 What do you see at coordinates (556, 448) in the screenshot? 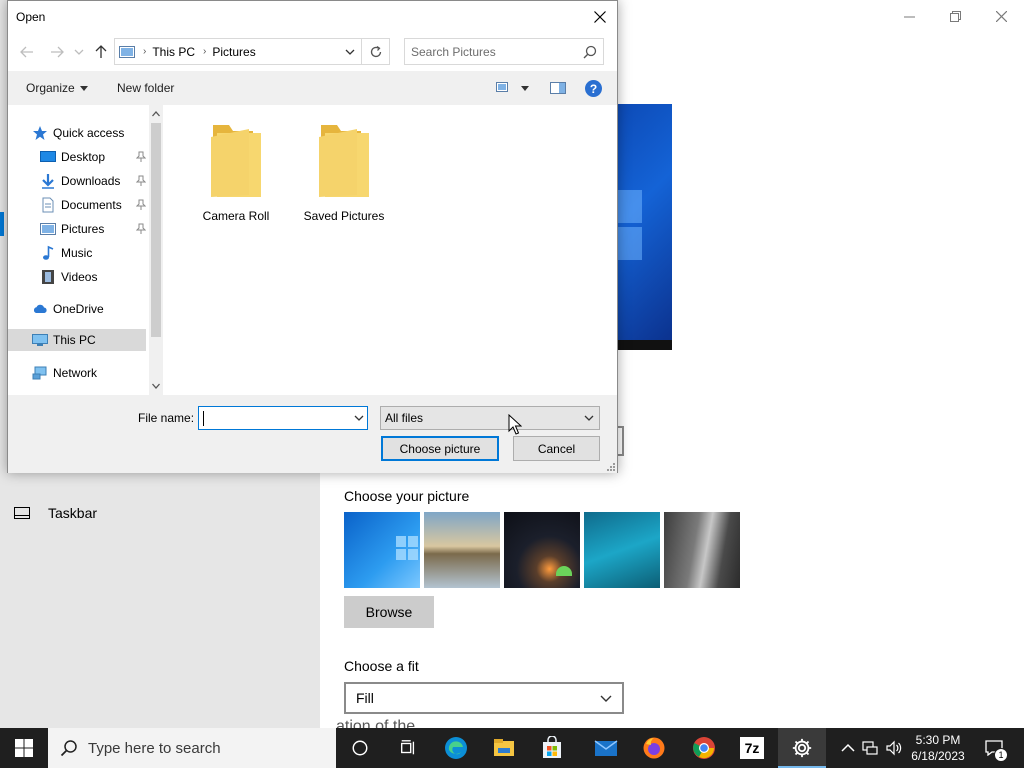
I see `cancel-button: Cancel` at bounding box center [556, 448].